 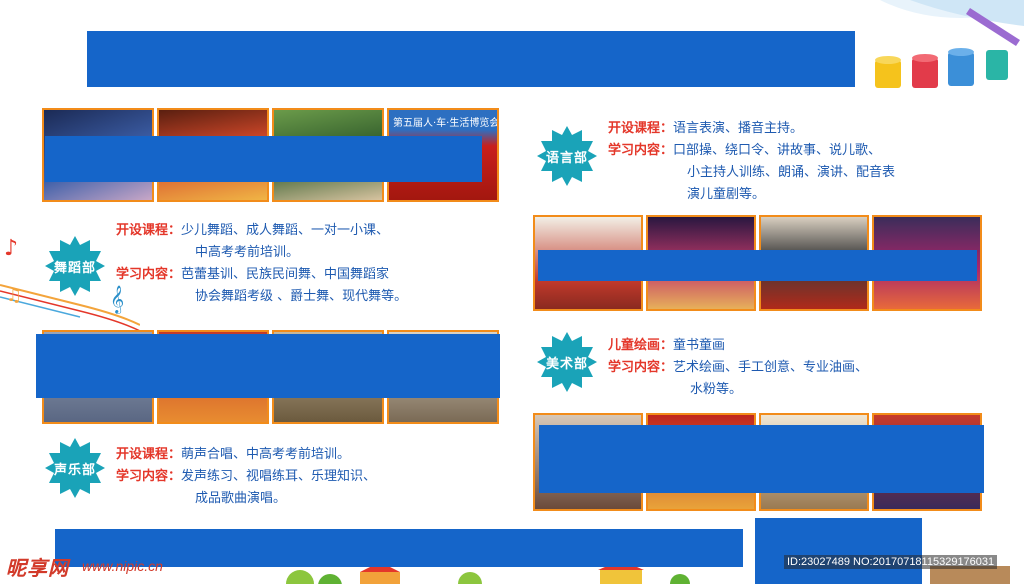 I want to click on vocal-badge: 声乐部, so click(x=75, y=468).